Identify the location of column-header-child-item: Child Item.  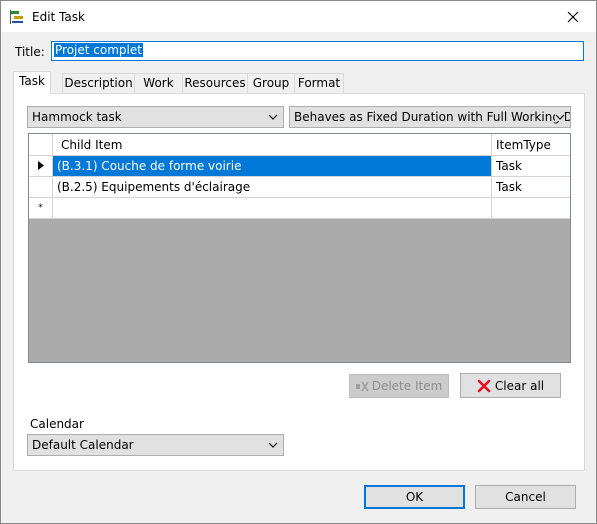
(272, 145).